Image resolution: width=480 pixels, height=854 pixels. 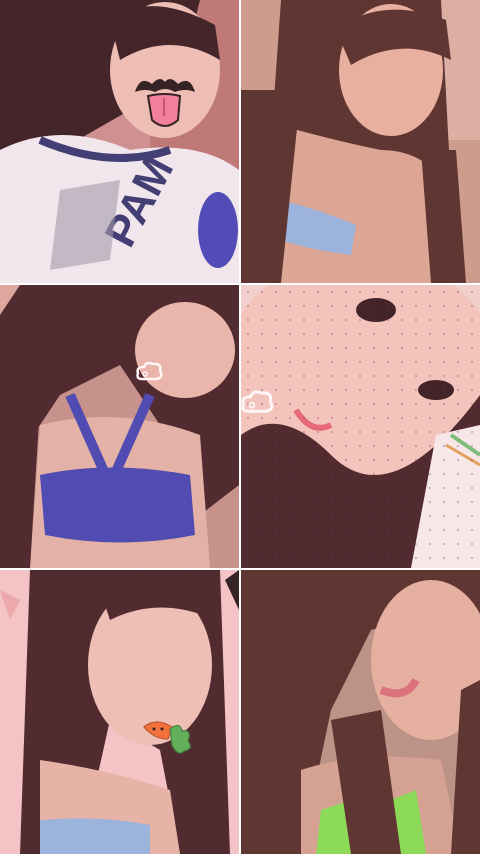 What do you see at coordinates (165, 102) in the screenshot?
I see `mustache-tongue-sticker` at bounding box center [165, 102].